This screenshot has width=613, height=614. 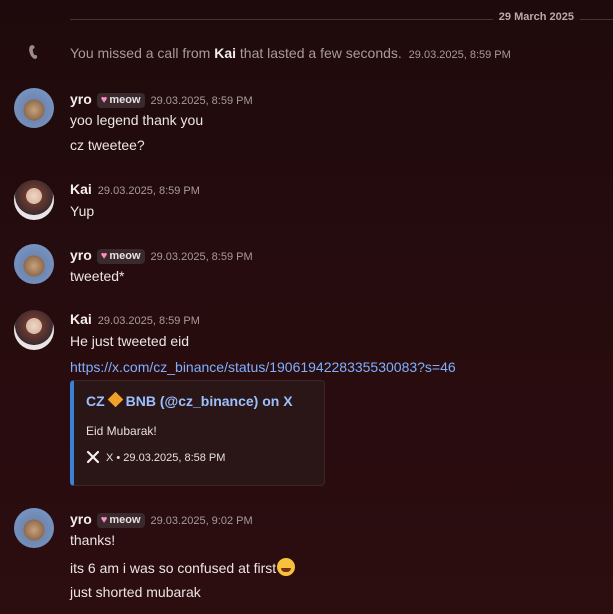 I want to click on message-text: yoo legend thank you, so click(x=137, y=120).